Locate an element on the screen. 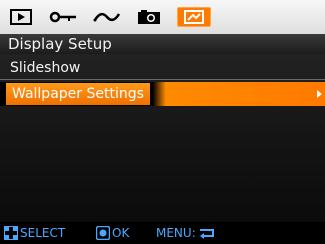  tab-wave is located at coordinates (107, 17).